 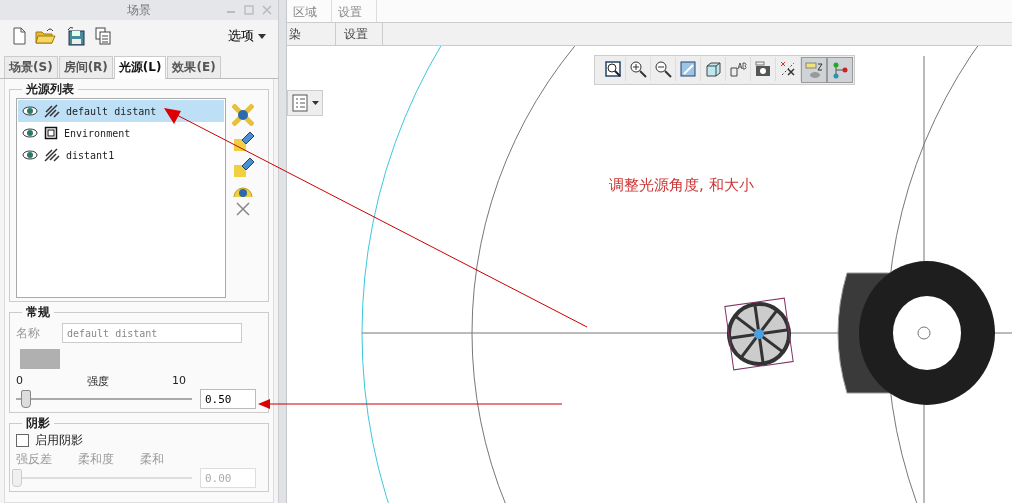 I want to click on group-title: 光源列表, so click(x=50, y=89).